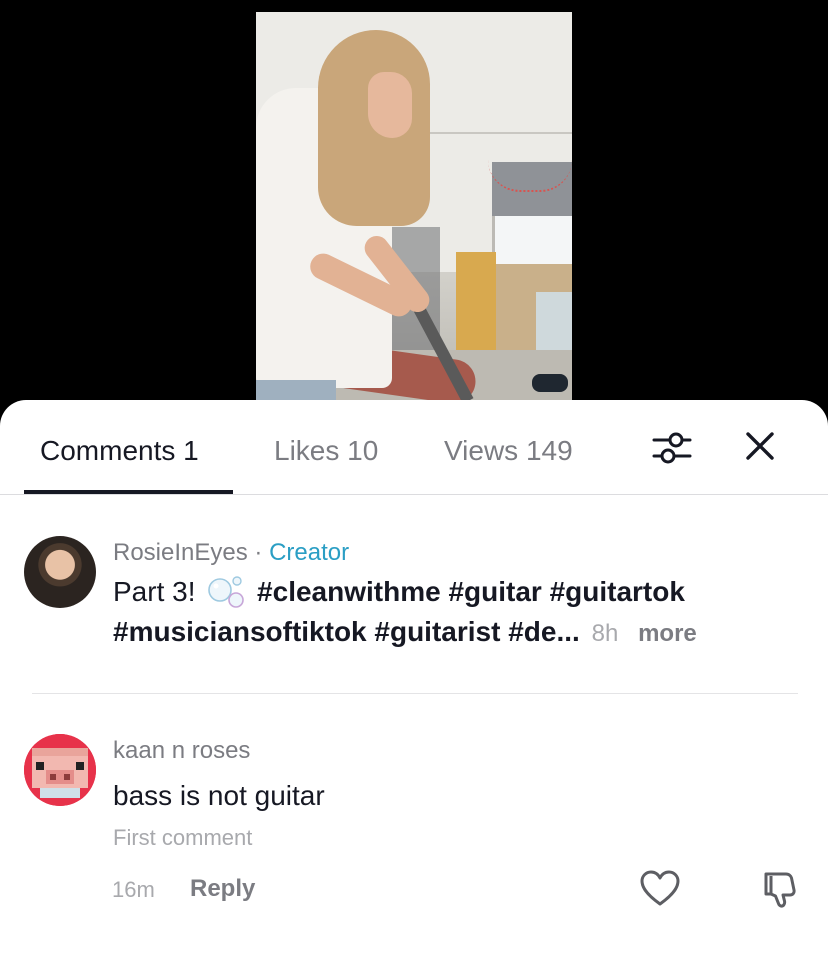 The height and width of the screenshot is (960, 828). Describe the element at coordinates (128, 492) in the screenshot. I see `active-tab-indicator` at that location.